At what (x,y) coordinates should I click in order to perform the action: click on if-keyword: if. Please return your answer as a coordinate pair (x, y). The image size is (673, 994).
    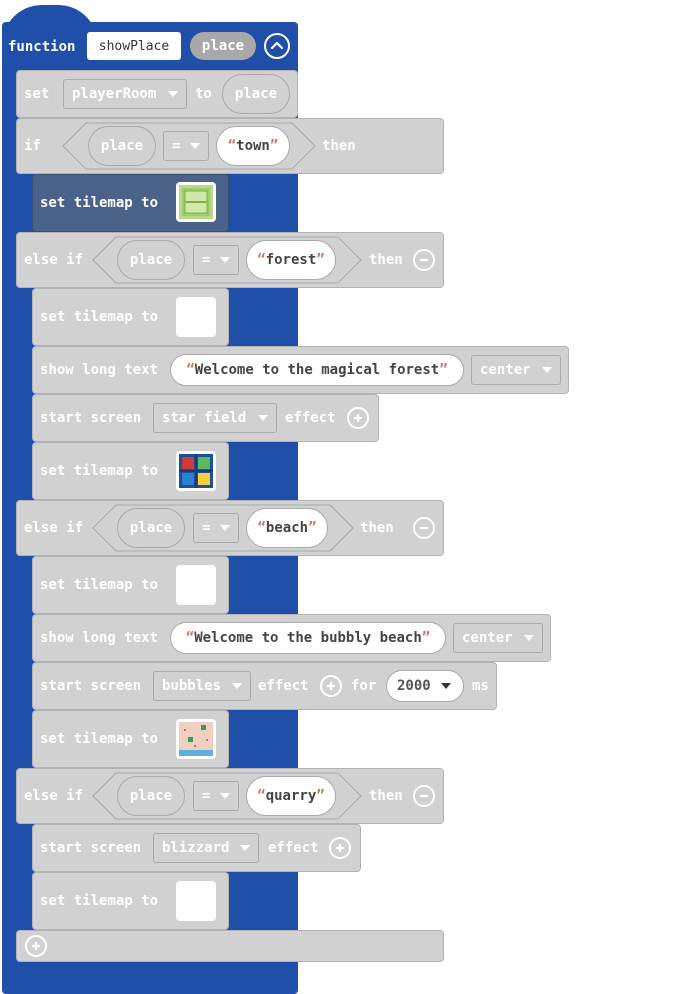
    Looking at the image, I should click on (32, 146).